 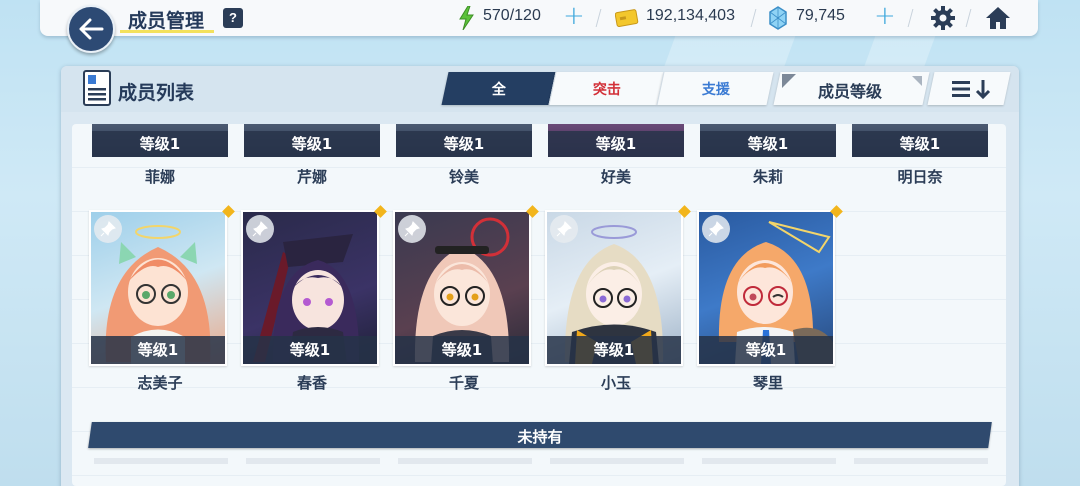 What do you see at coordinates (627, 18) in the screenshot?
I see `credit-card-icon` at bounding box center [627, 18].